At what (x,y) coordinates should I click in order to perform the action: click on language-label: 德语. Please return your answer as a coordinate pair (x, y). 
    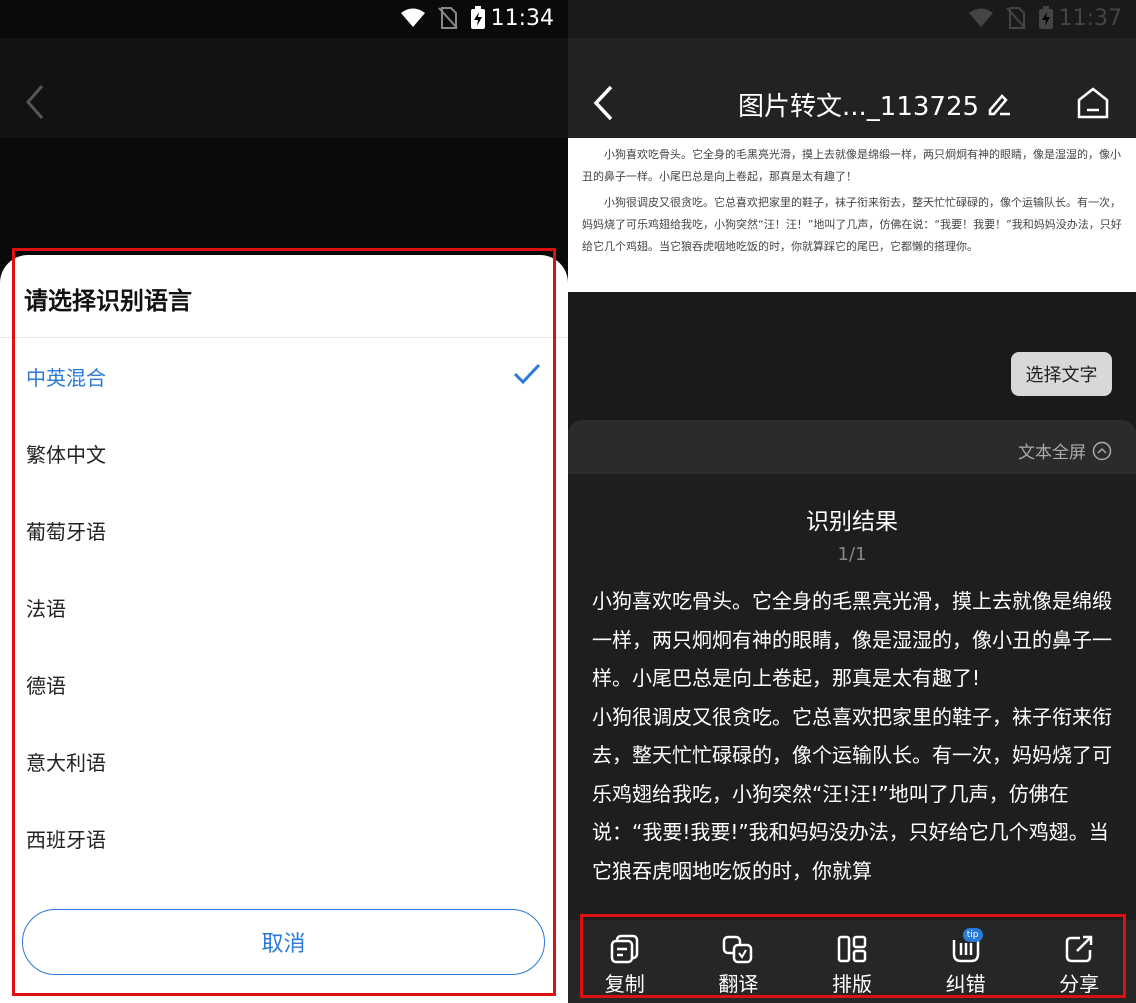
    Looking at the image, I should click on (46, 686).